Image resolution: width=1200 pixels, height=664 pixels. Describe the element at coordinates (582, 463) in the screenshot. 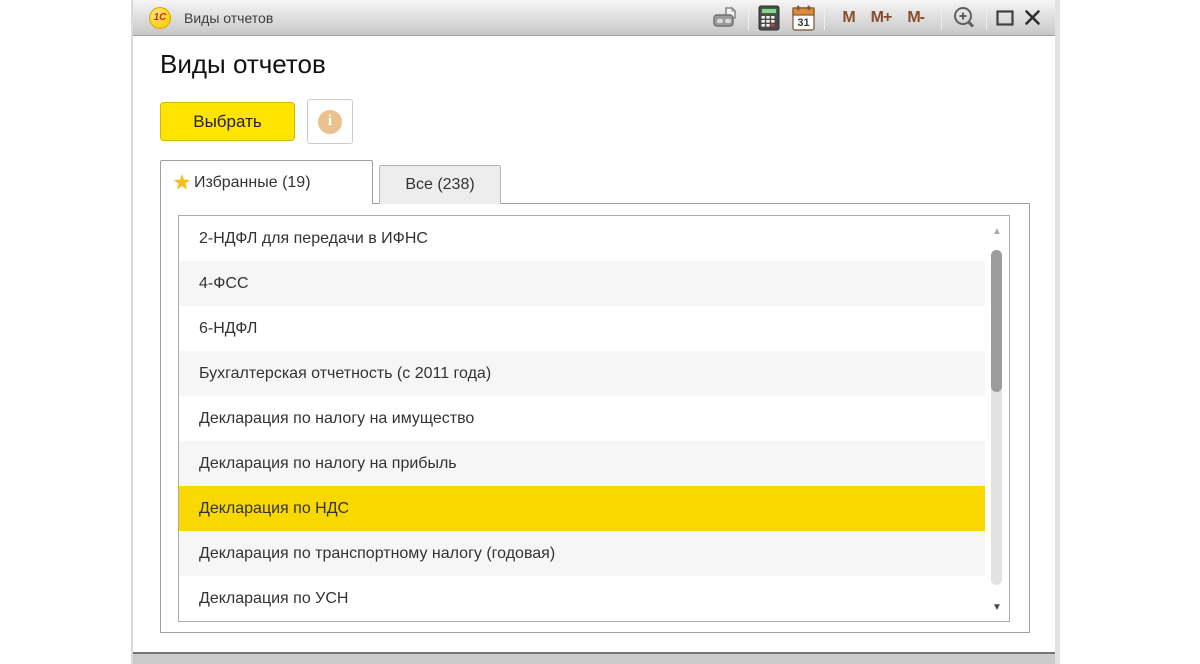

I see `list-item: Декларация по налогу на прибыль` at that location.